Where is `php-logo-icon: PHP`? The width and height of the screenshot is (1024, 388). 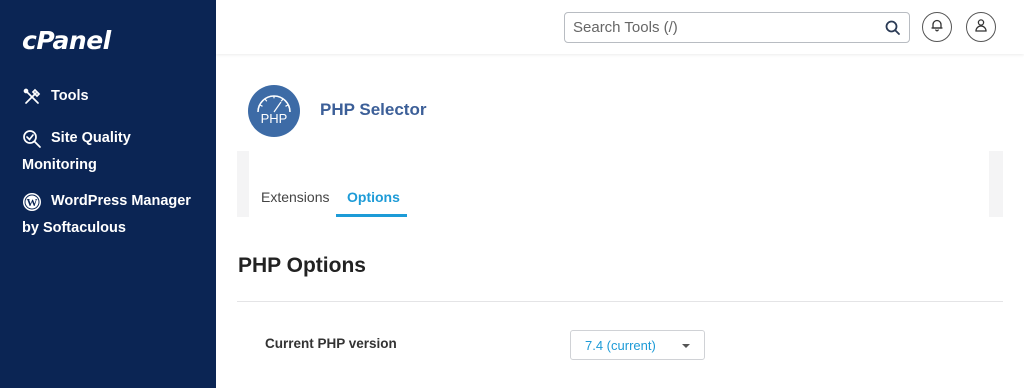 php-logo-icon: PHP is located at coordinates (274, 111).